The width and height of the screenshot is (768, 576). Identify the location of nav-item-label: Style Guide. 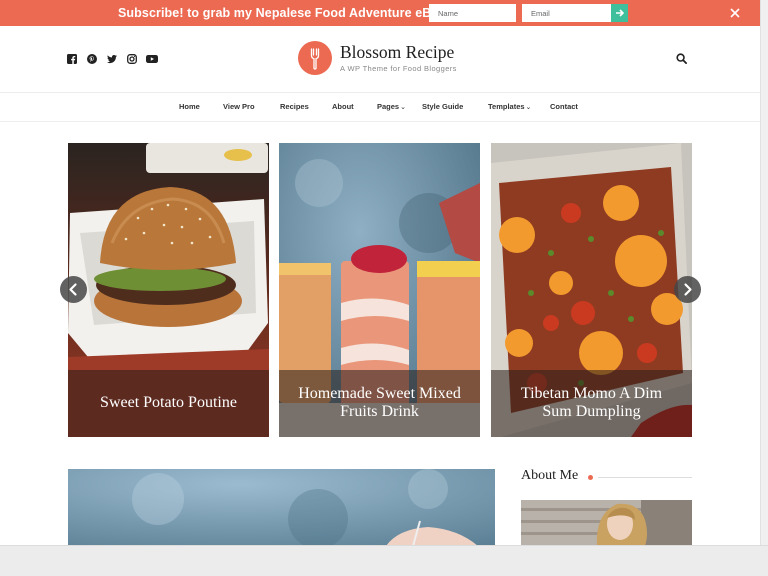
(443, 106).